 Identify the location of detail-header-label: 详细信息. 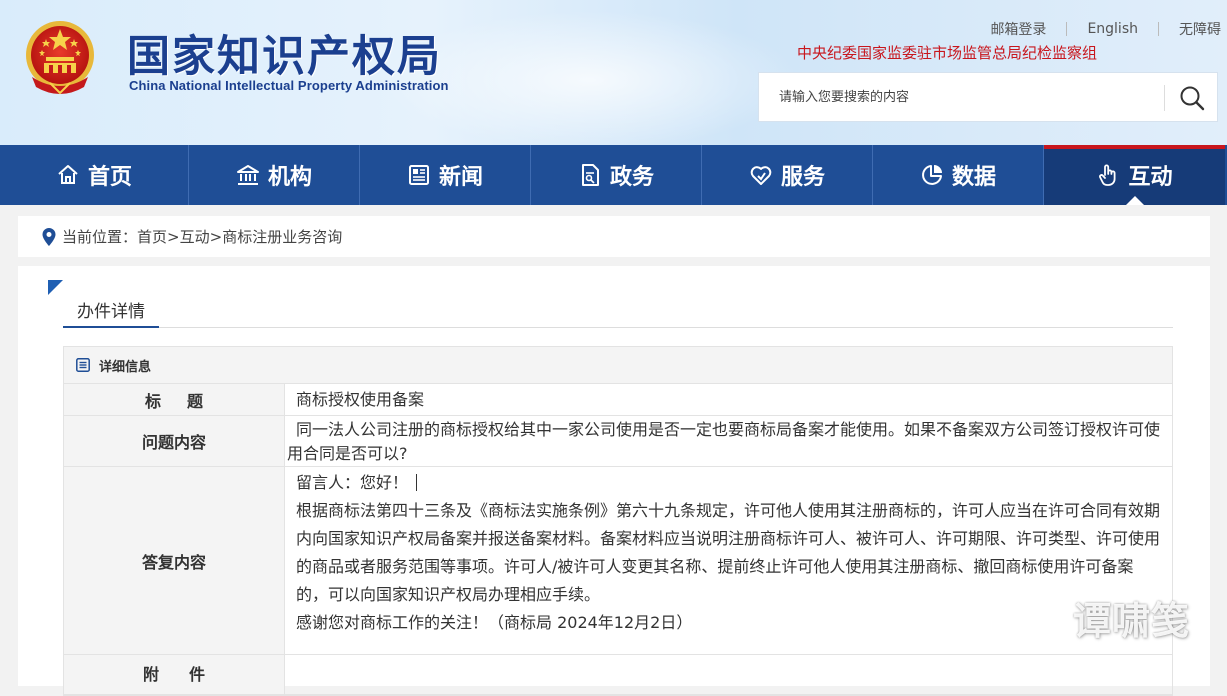
(125, 367).